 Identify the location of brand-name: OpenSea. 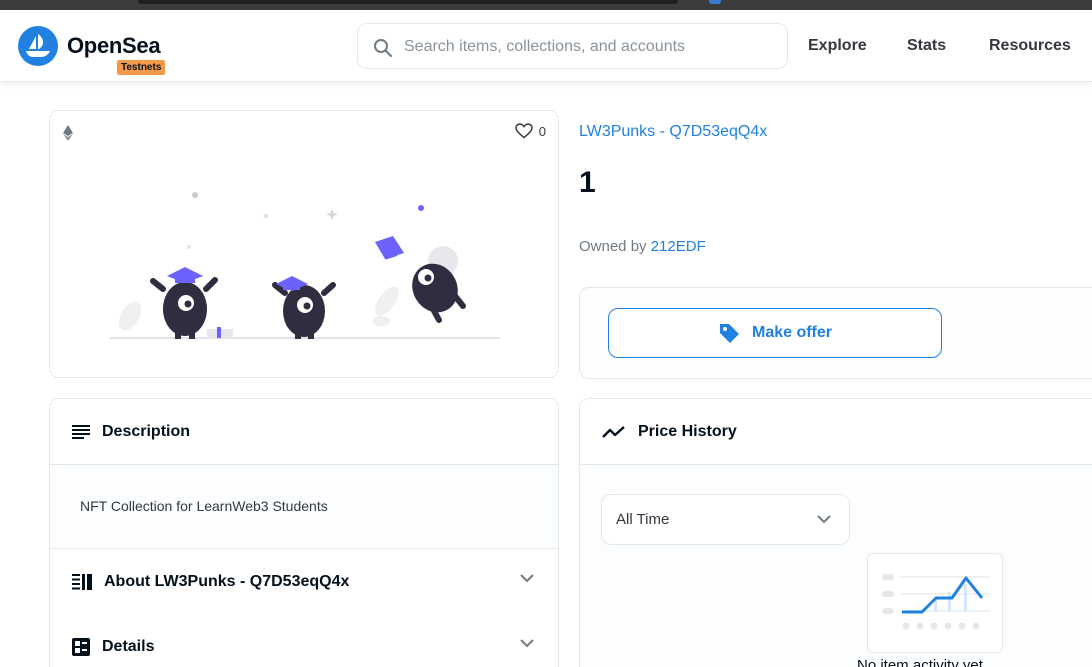
(114, 46).